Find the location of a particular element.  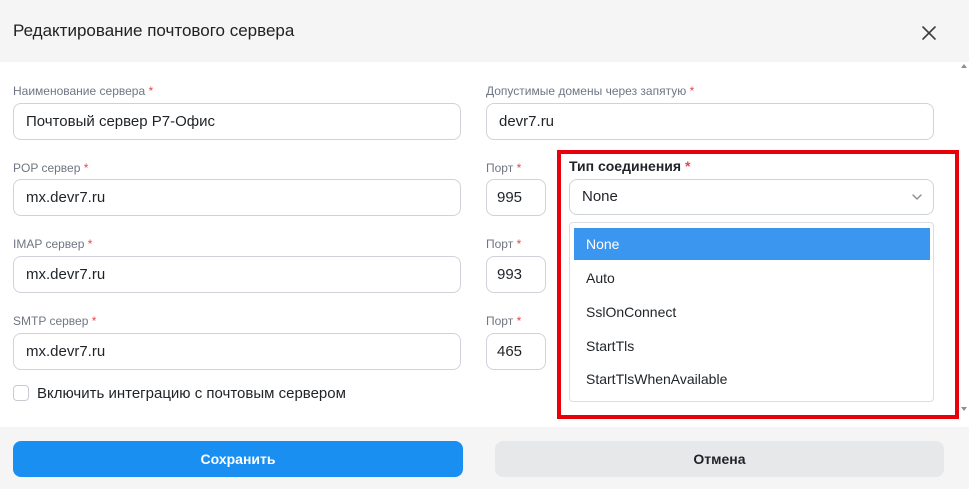

imap-server-label: IMAP сервер * is located at coordinates (53, 244).